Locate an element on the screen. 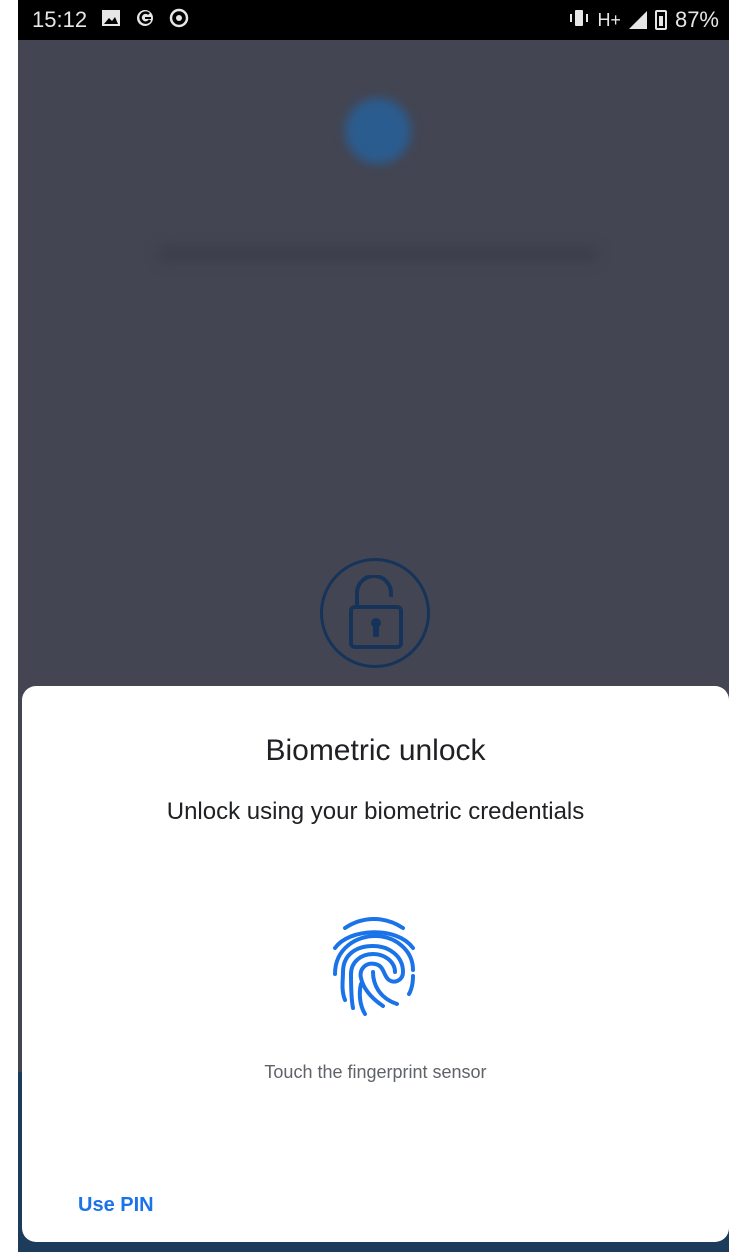  blurred-avatar is located at coordinates (378, 131).